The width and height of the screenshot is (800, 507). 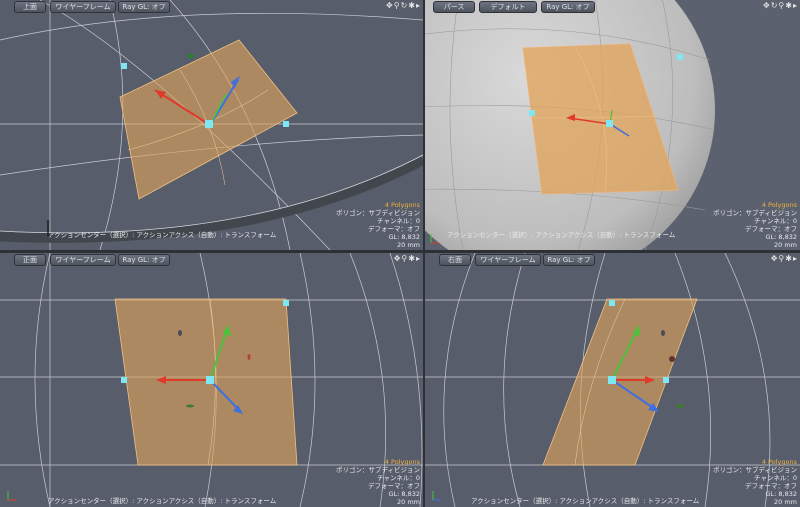 I want to click on viewport-right-toolbar: 右面 ワイヤーフレーム Ray GL: オフ ✥⚲✱▸, so click(x=612, y=259).